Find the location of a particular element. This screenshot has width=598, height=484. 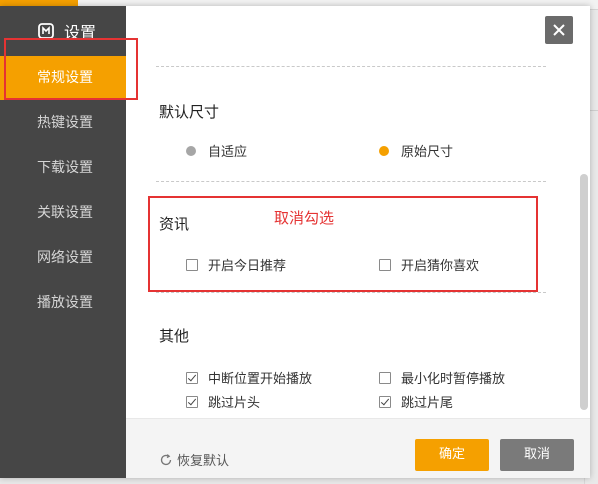

checkbox-label: 中断位置开始播放 is located at coordinates (260, 379).